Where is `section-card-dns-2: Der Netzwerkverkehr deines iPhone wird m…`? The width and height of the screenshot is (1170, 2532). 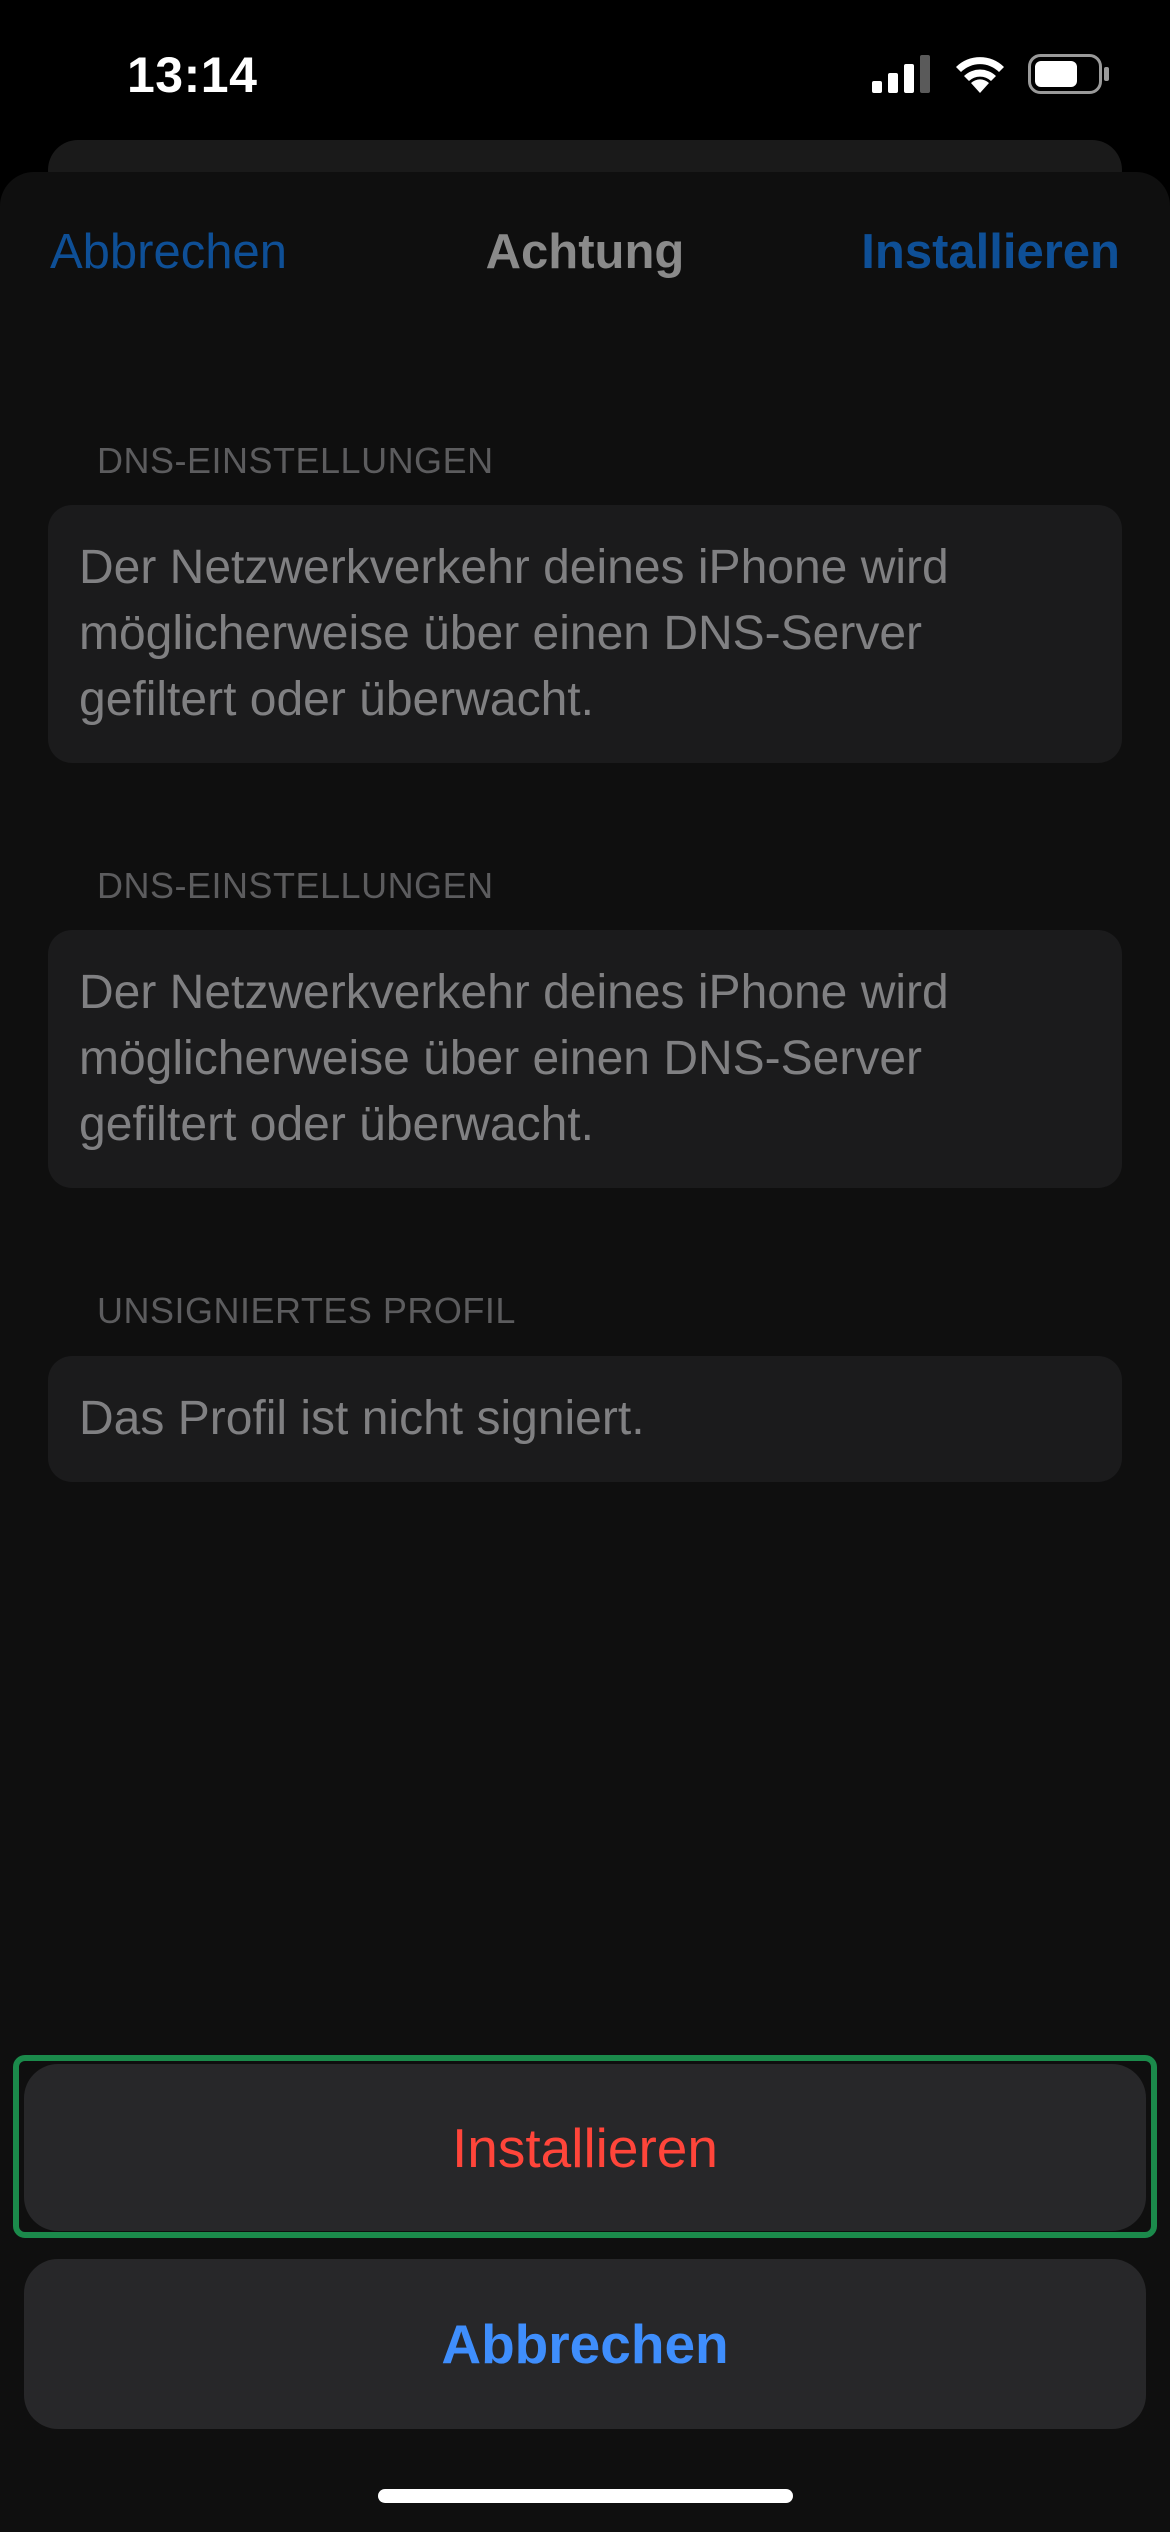 section-card-dns-2: Der Netzwerkverkehr deines iPhone wird m… is located at coordinates (585, 1059).